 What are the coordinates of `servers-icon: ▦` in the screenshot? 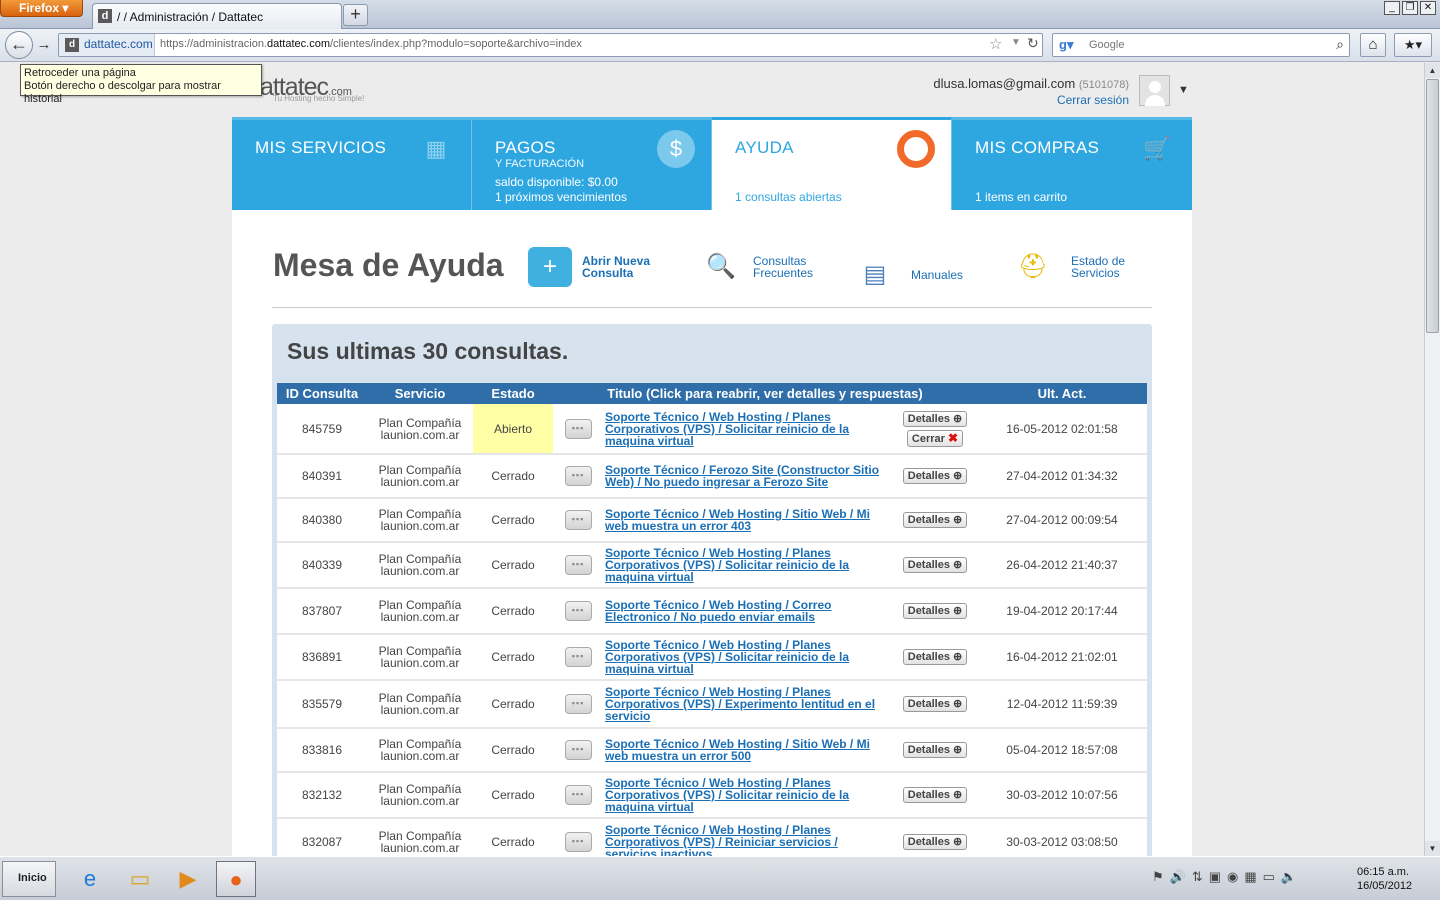 It's located at (436, 148).